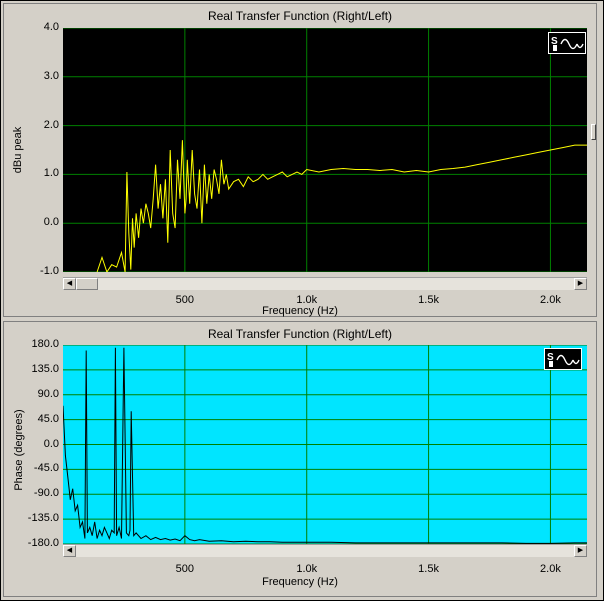 This screenshot has width=604, height=601. Describe the element at coordinates (51, 124) in the screenshot. I see `y-tick-label: 2.0` at that location.